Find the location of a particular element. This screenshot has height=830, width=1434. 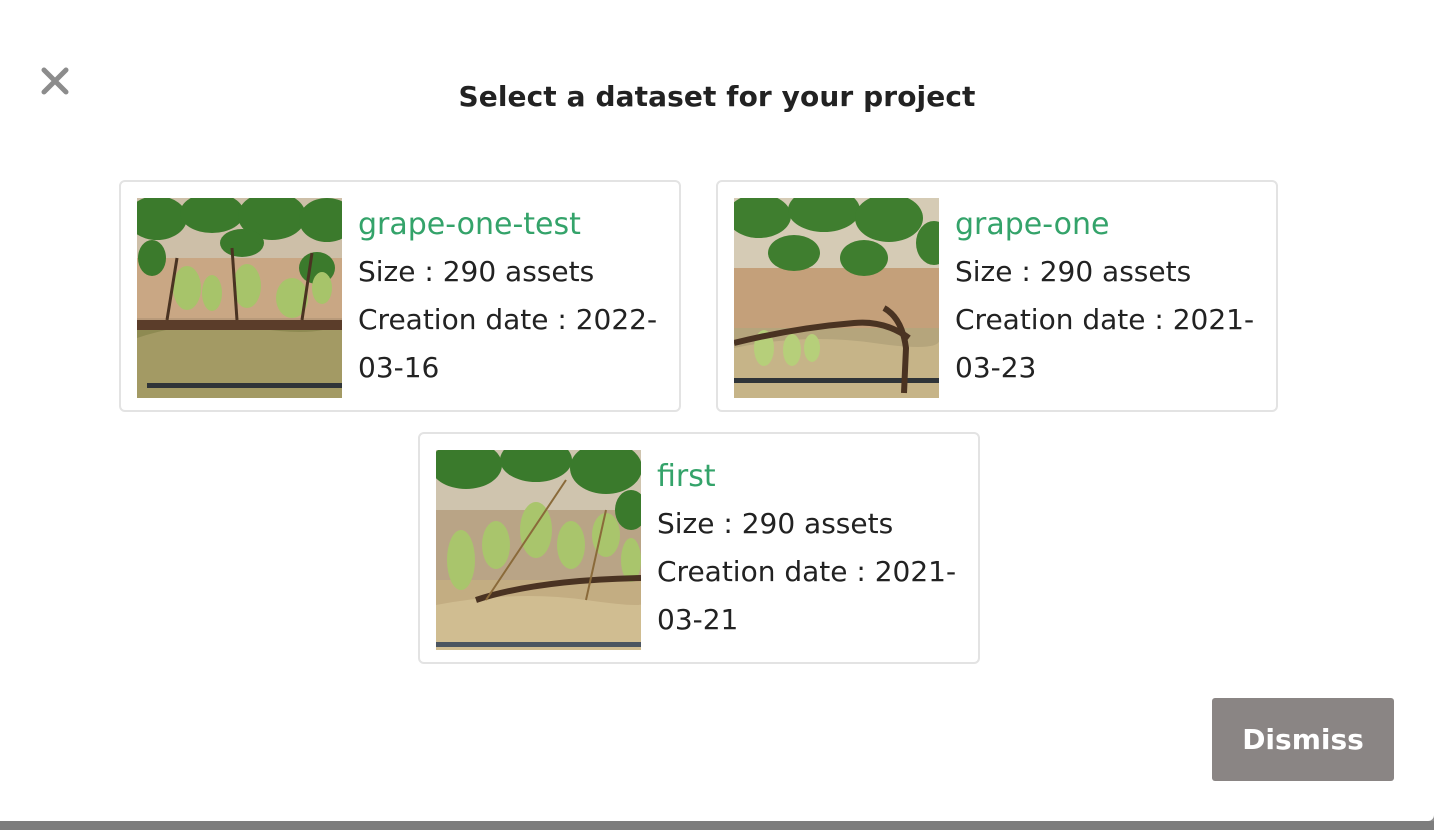

backdrop-strip is located at coordinates (717, 825).